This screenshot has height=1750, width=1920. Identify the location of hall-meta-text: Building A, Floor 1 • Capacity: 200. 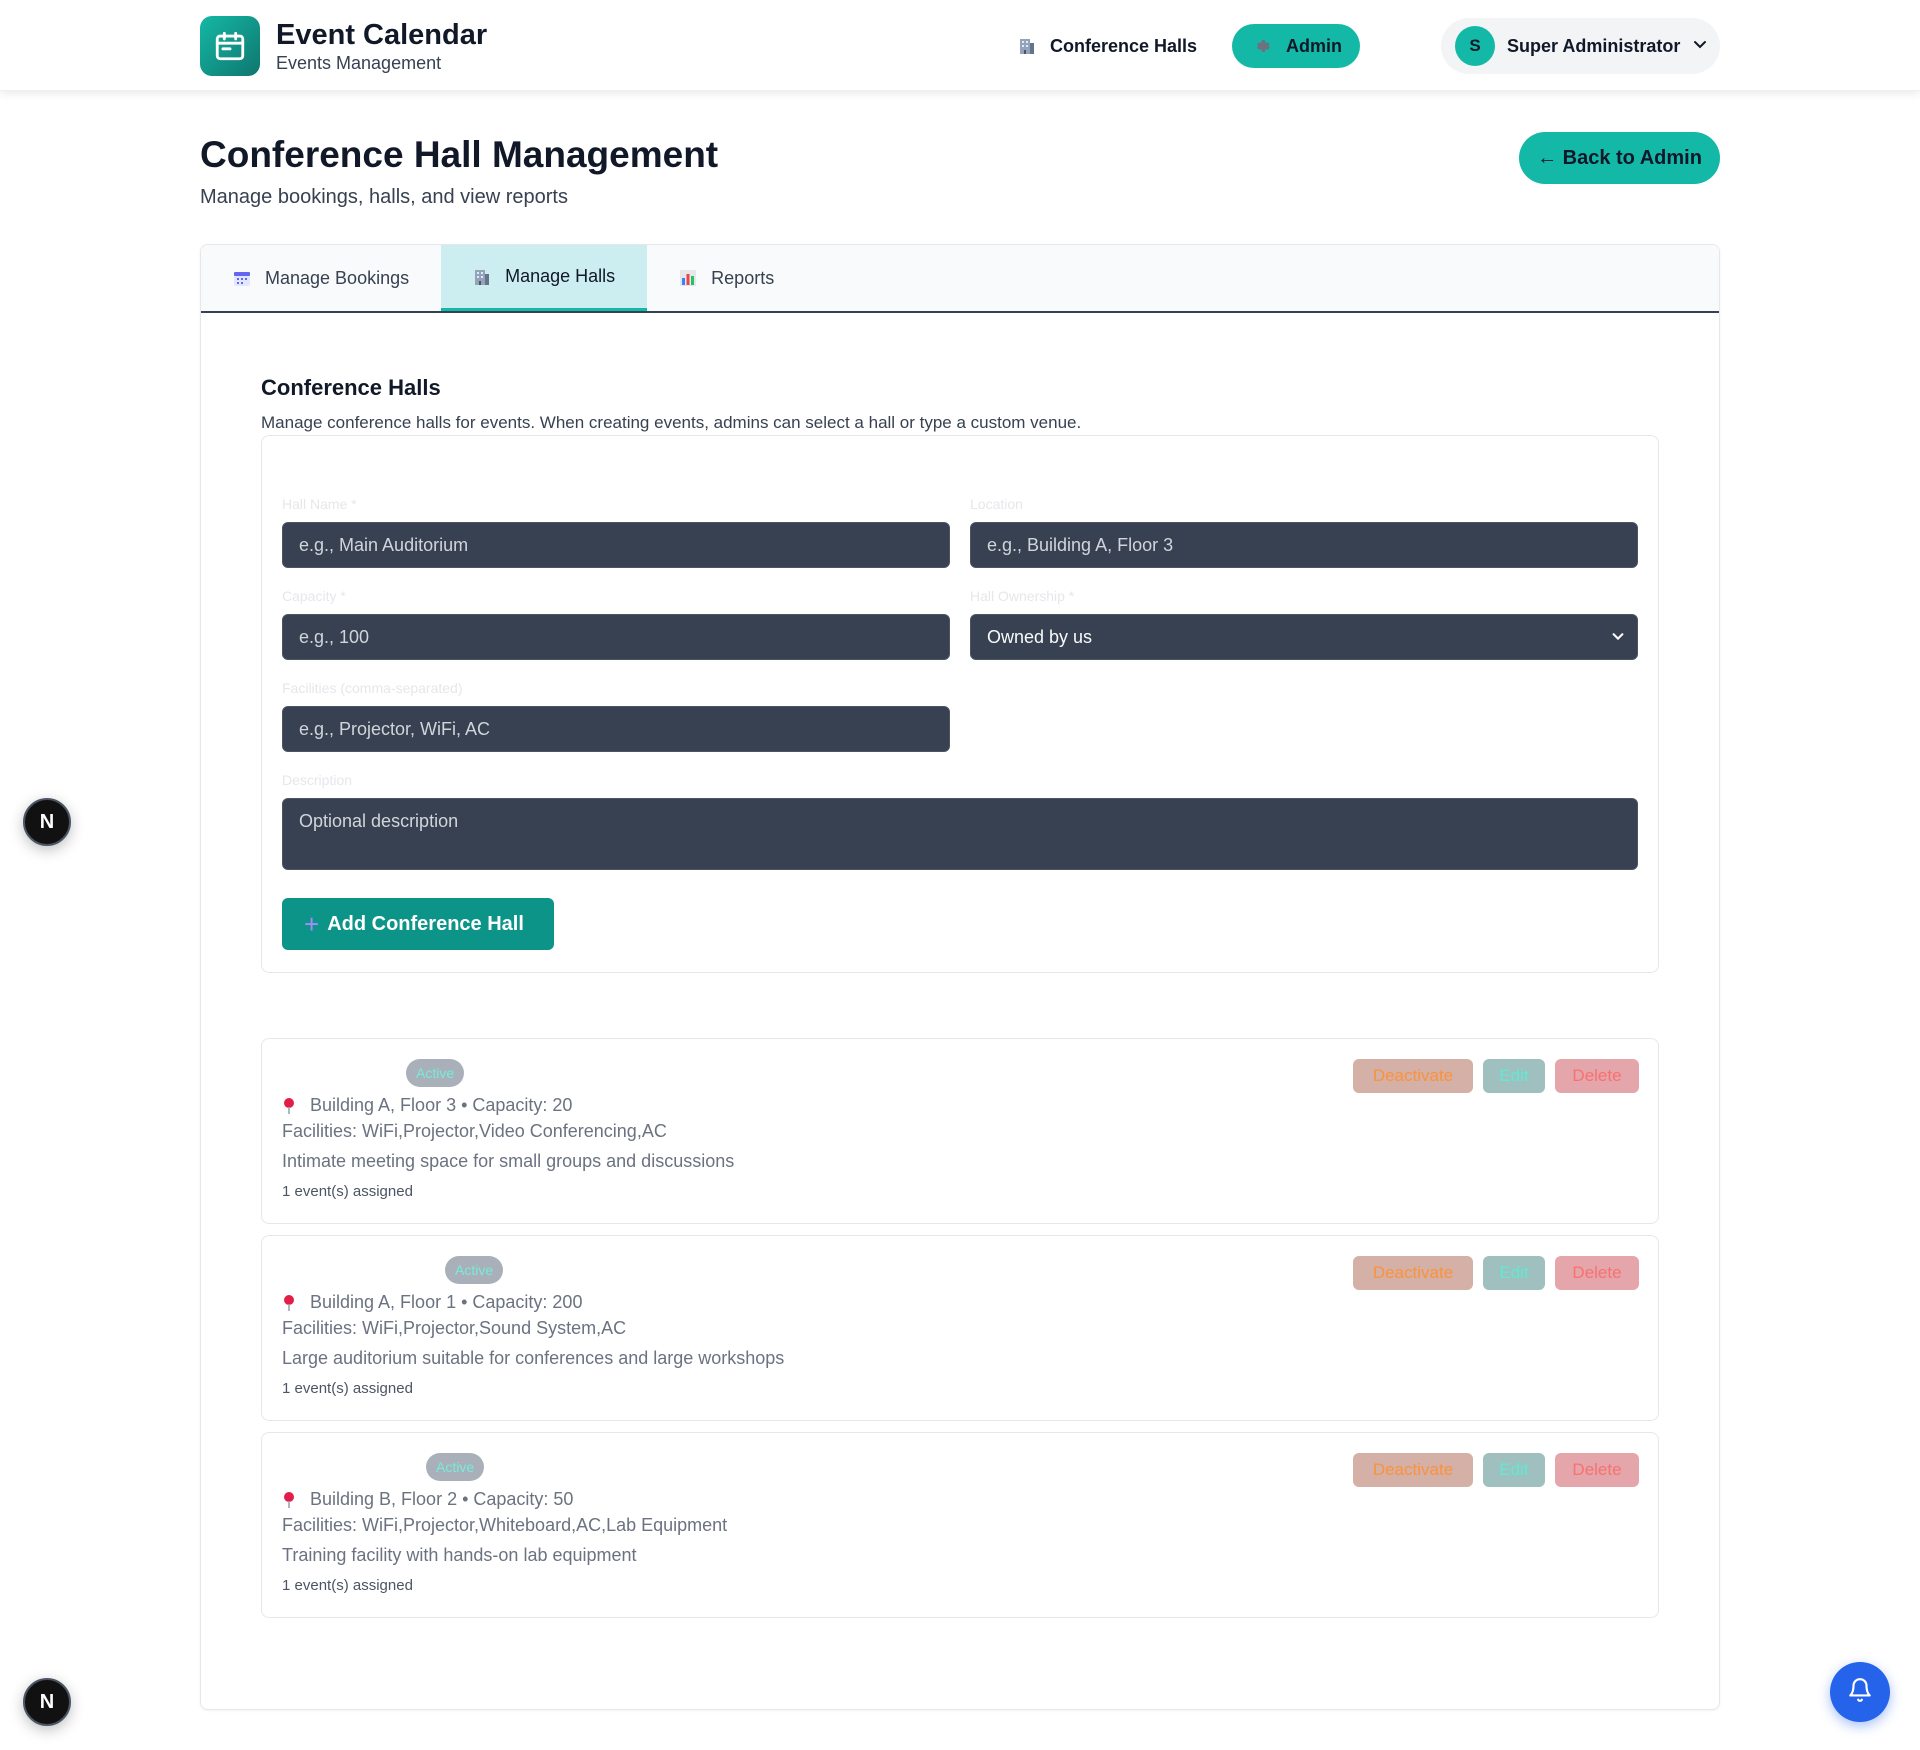
(446, 1302).